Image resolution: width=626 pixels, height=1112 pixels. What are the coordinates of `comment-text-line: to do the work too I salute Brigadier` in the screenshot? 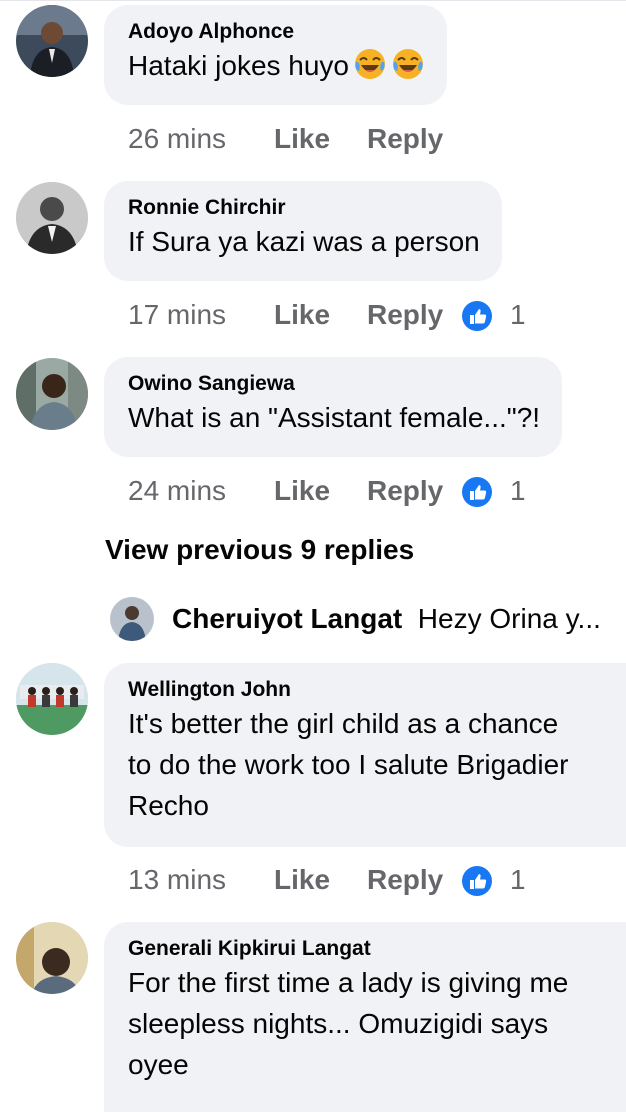 It's located at (348, 764).